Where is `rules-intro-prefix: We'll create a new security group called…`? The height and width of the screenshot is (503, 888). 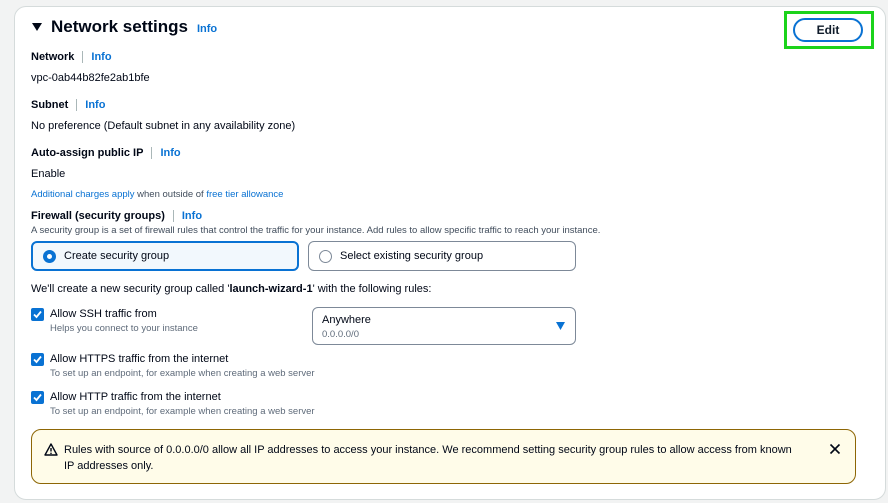 rules-intro-prefix: We'll create a new security group called… is located at coordinates (130, 289).